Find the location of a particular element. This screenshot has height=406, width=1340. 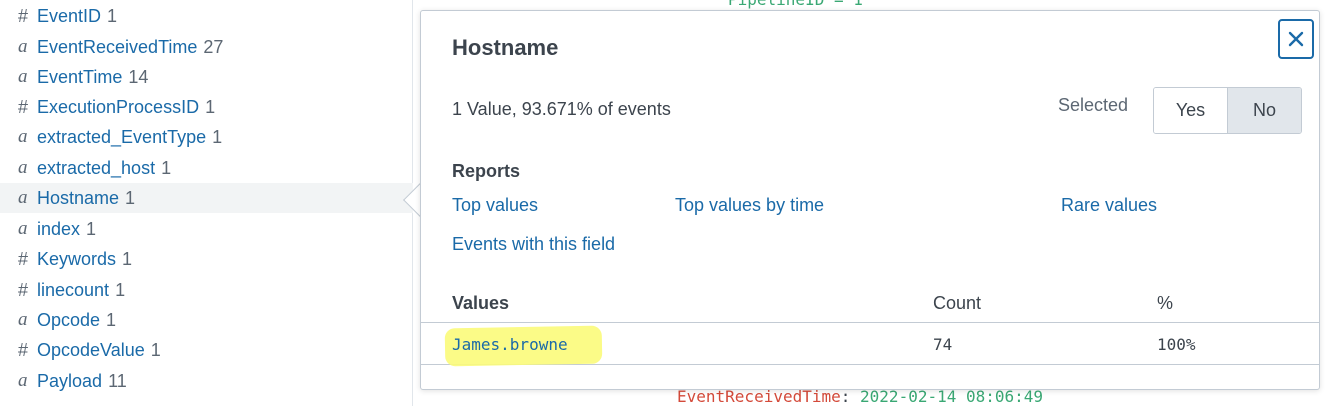

field-item-payload: a Payload 11 is located at coordinates (206, 381).